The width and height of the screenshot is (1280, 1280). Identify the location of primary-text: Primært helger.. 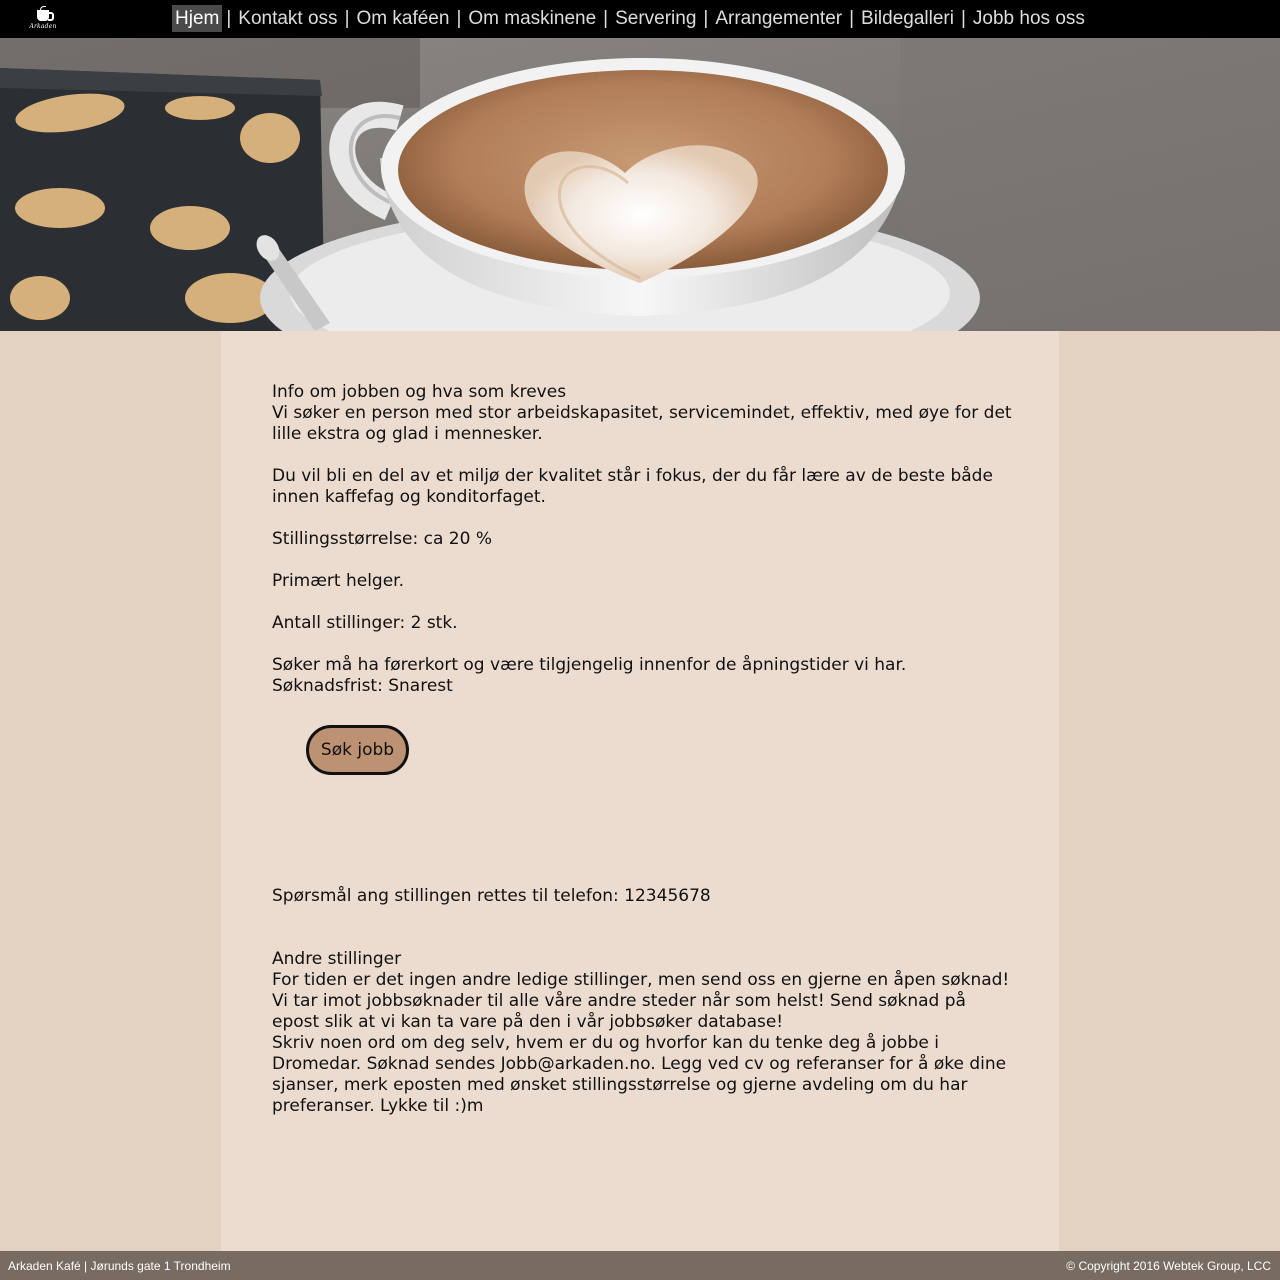
(338, 581).